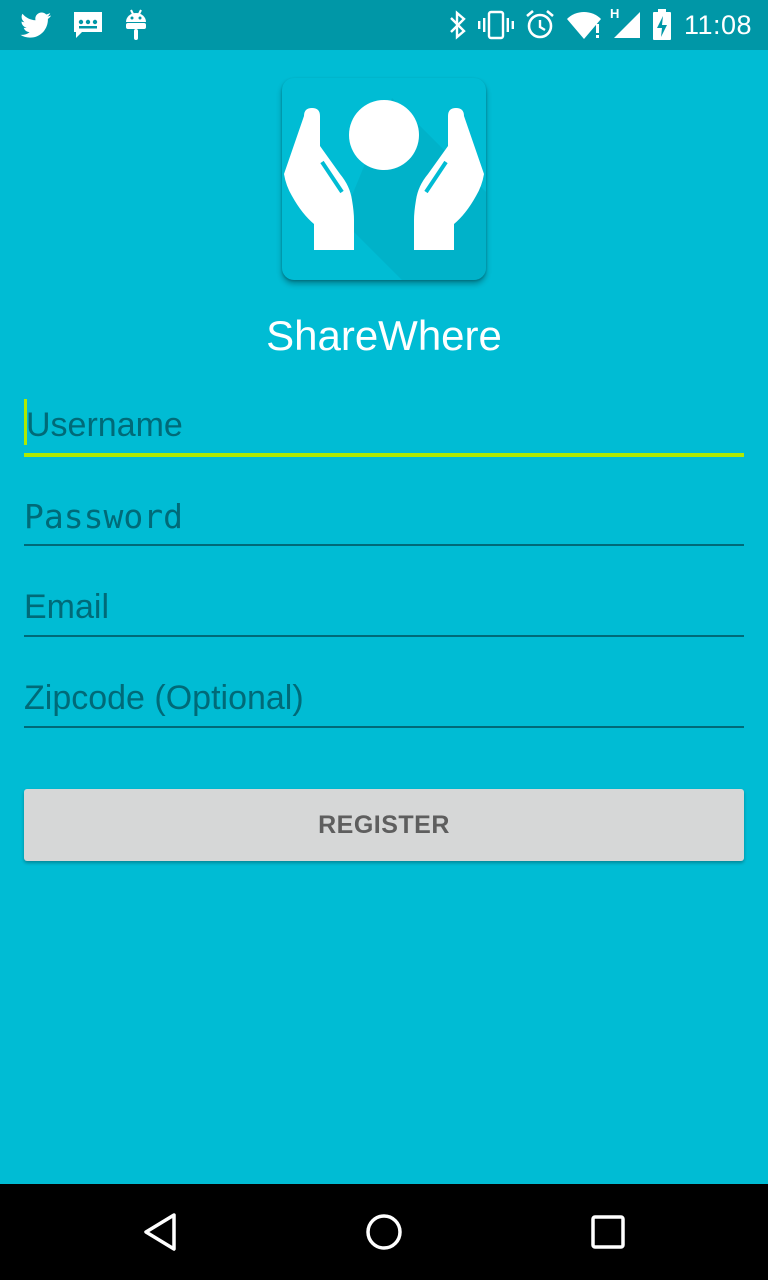 The width and height of the screenshot is (768, 1280). I want to click on app-title: ShareWhere, so click(384, 335).